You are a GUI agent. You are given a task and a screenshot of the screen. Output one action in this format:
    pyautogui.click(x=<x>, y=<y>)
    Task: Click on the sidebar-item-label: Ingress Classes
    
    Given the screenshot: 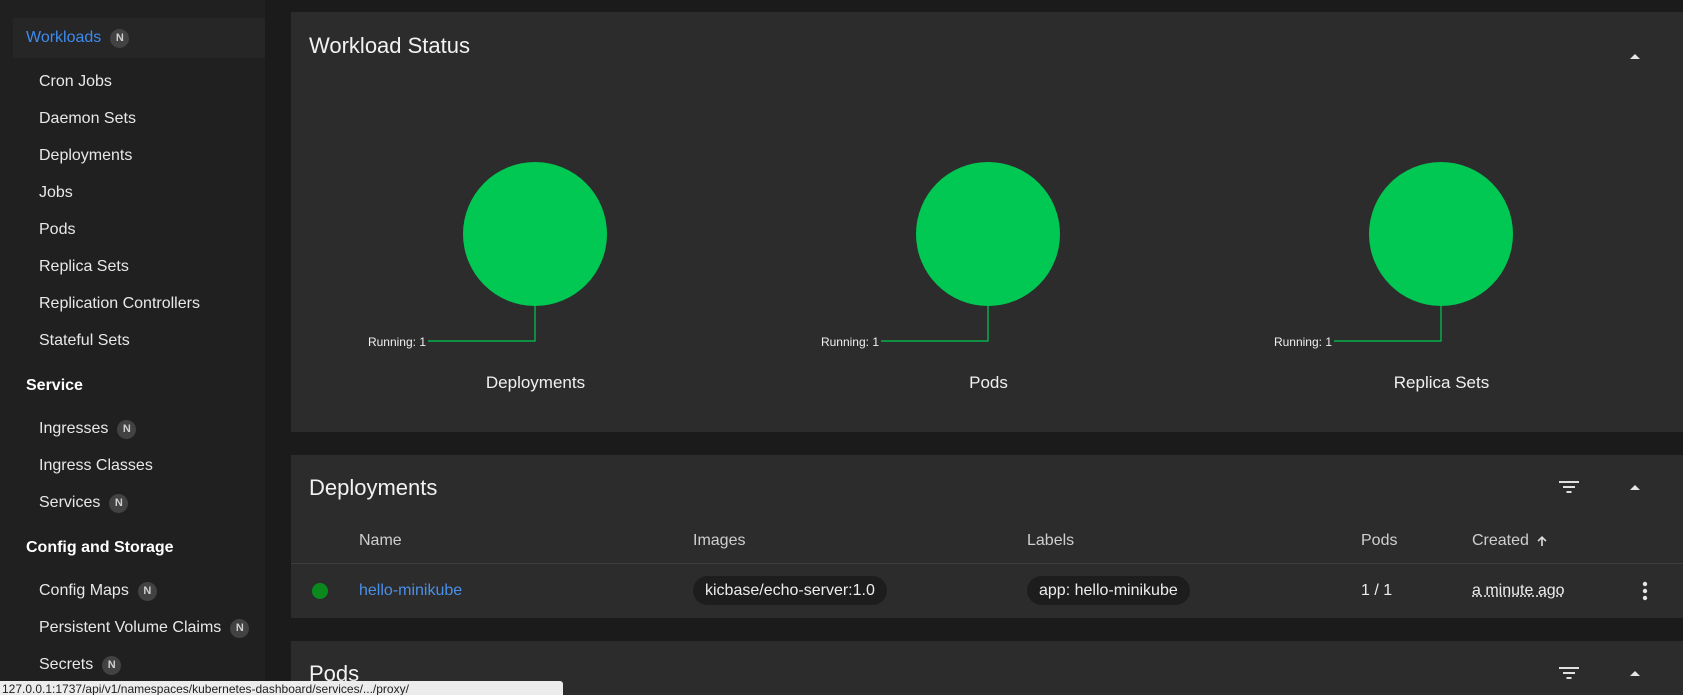 What is the action you would take?
    pyautogui.click(x=96, y=466)
    